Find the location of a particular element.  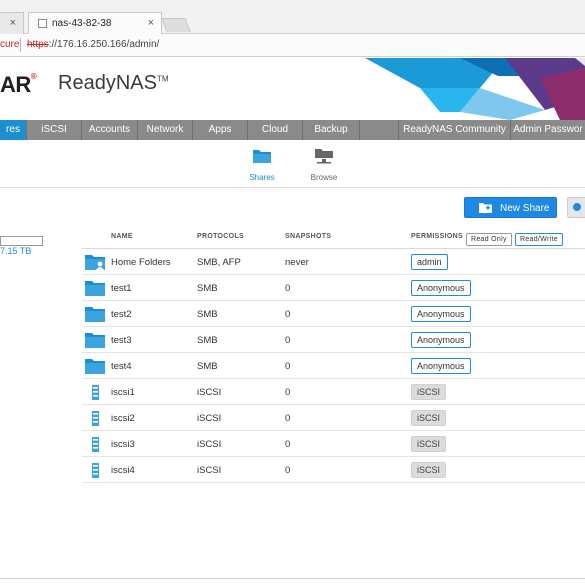

secondary-action-button is located at coordinates (576, 207).